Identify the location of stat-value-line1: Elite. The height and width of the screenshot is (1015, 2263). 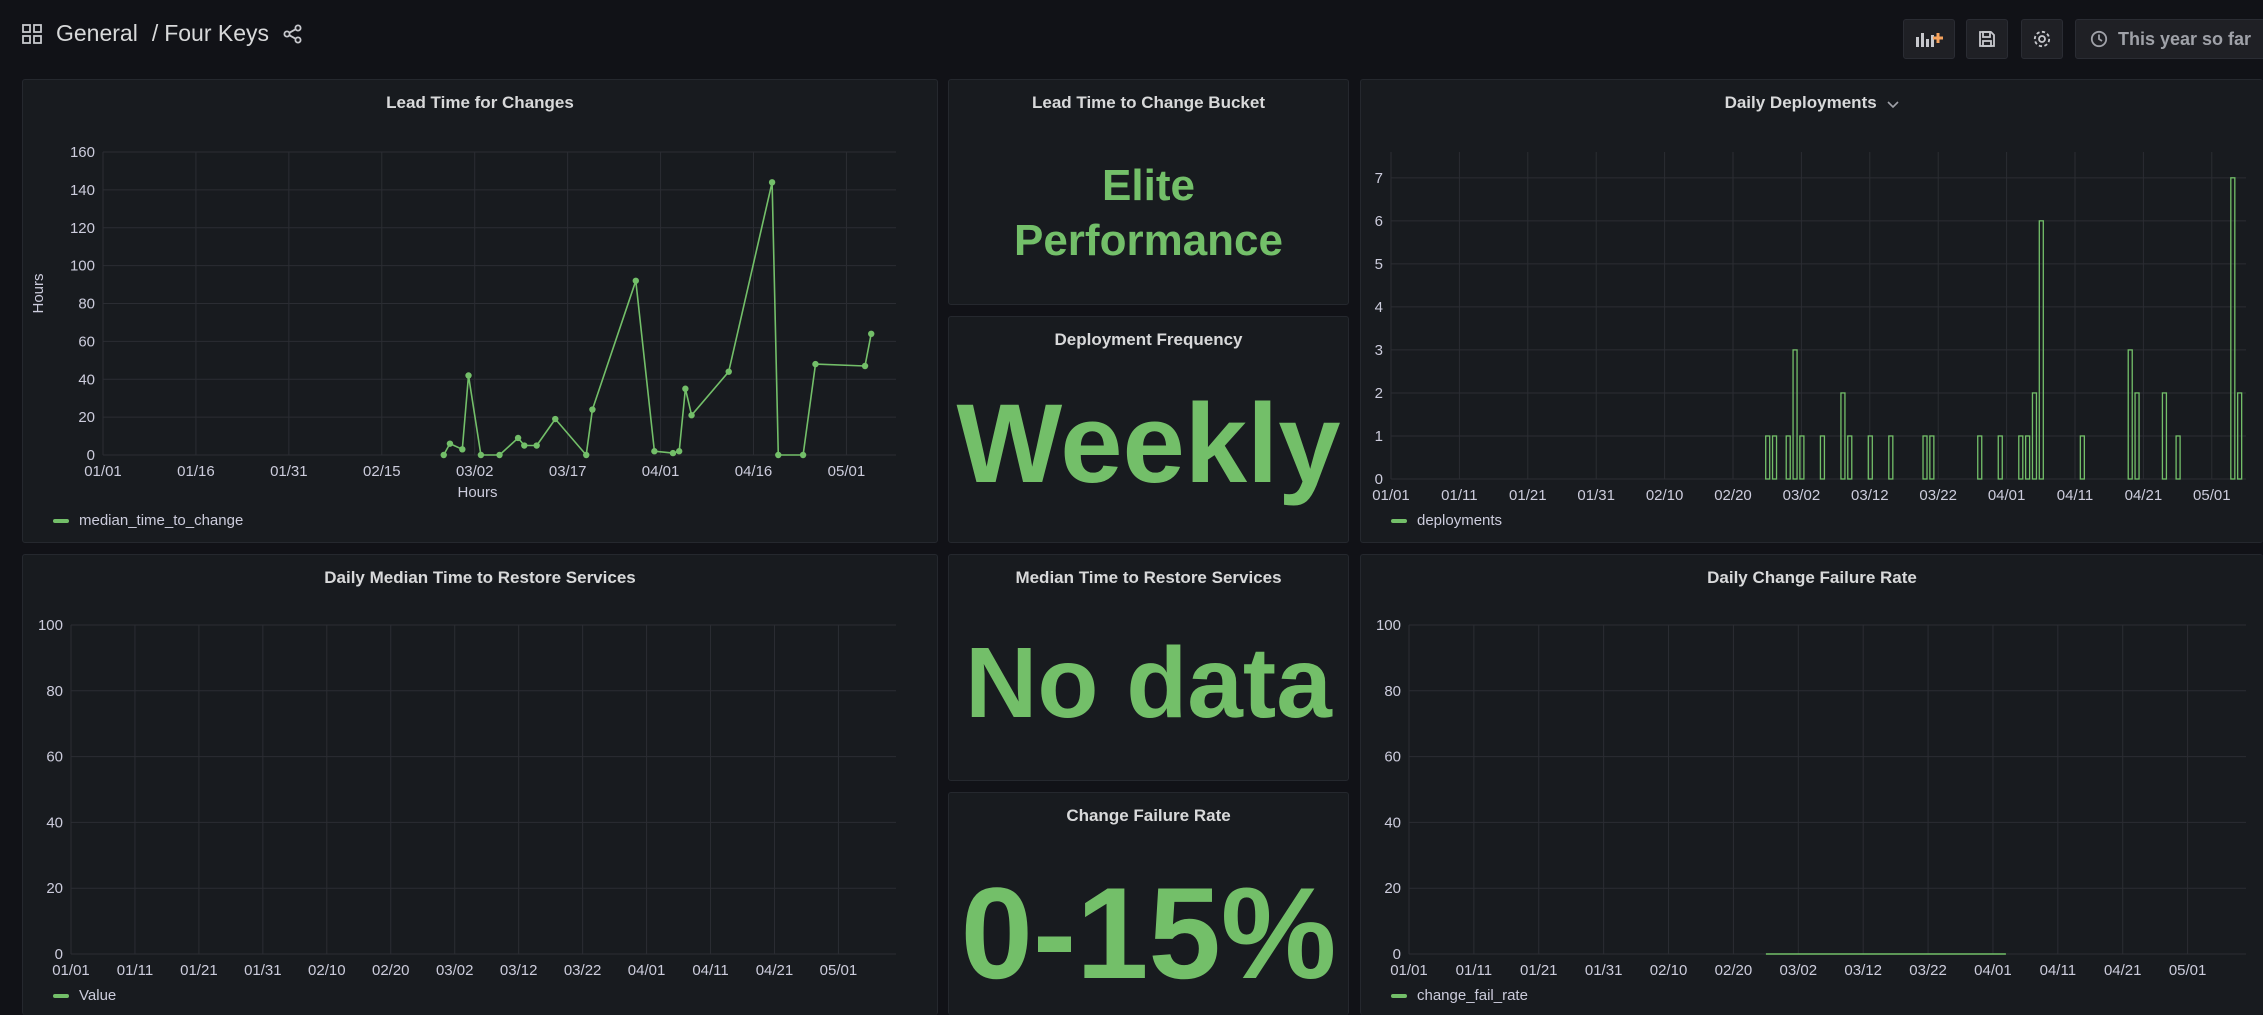
(1148, 185).